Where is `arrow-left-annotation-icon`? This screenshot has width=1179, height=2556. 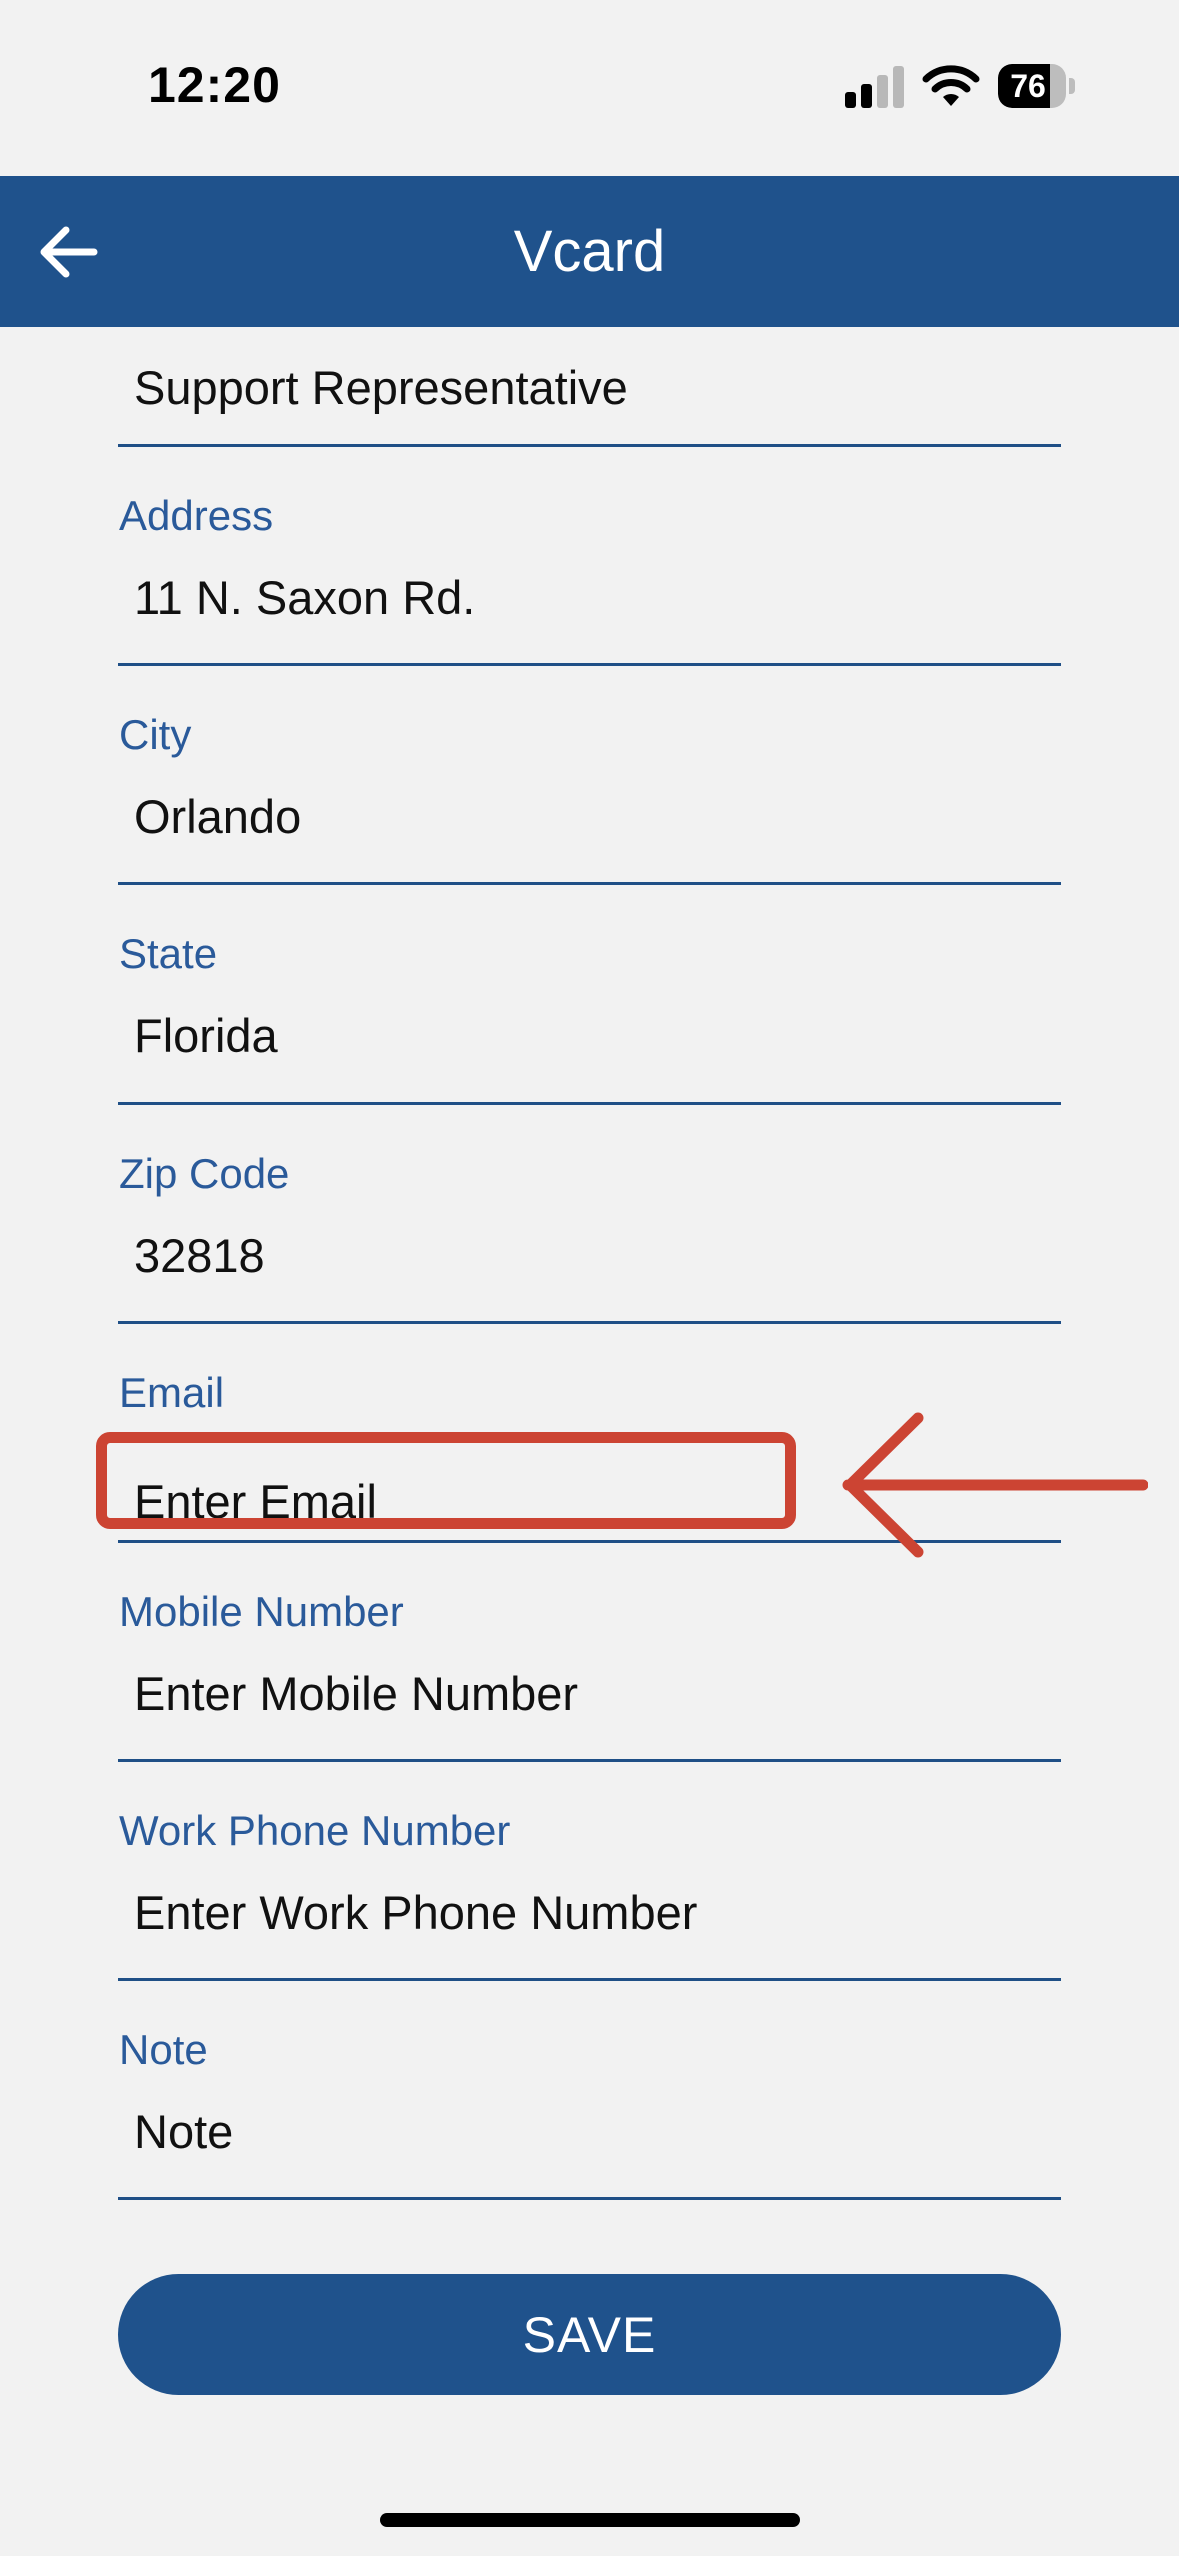
arrow-left-annotation-icon is located at coordinates (995, 1485).